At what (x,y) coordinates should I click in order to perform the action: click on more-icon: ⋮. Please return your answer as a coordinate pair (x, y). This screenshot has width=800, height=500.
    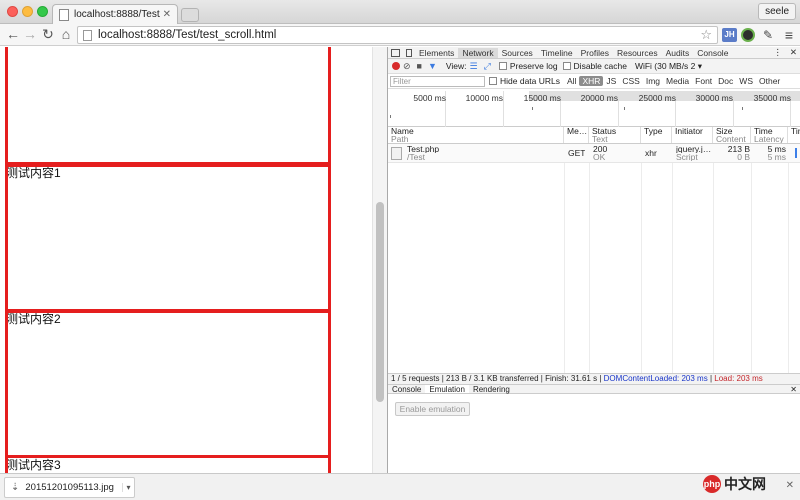
    Looking at the image, I should click on (777, 52).